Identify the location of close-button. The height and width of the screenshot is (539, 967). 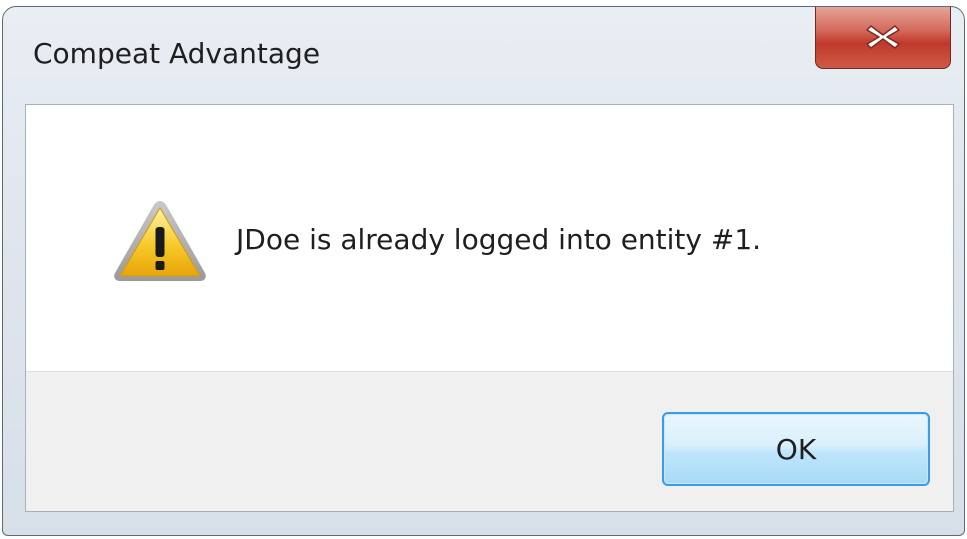
(883, 38).